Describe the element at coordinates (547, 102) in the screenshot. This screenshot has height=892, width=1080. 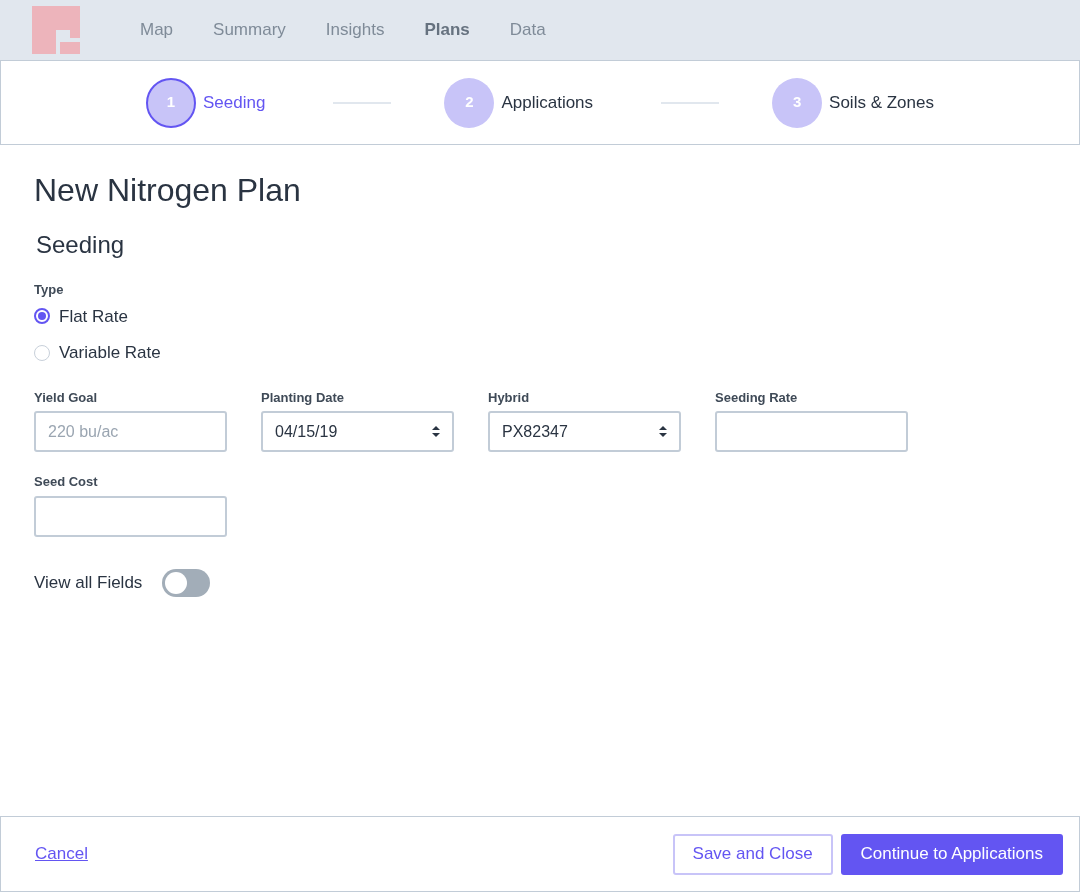
I see `step-label: Applications` at that location.